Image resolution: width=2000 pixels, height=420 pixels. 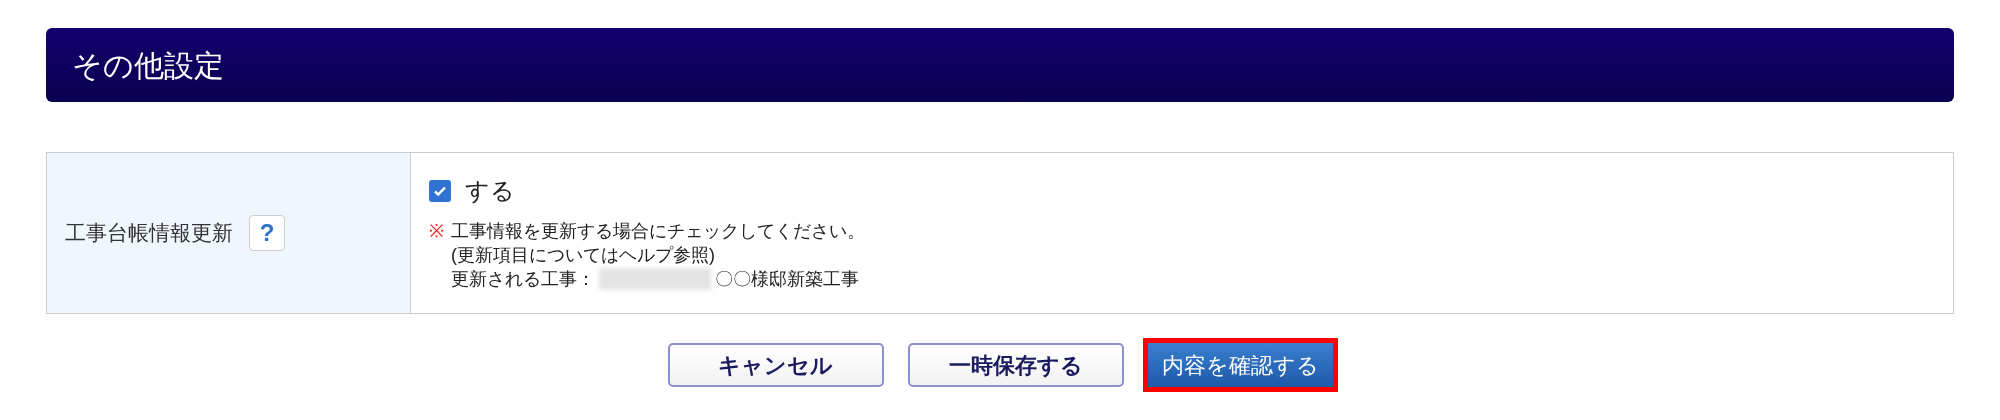 I want to click on help-button: ?, so click(x=267, y=233).